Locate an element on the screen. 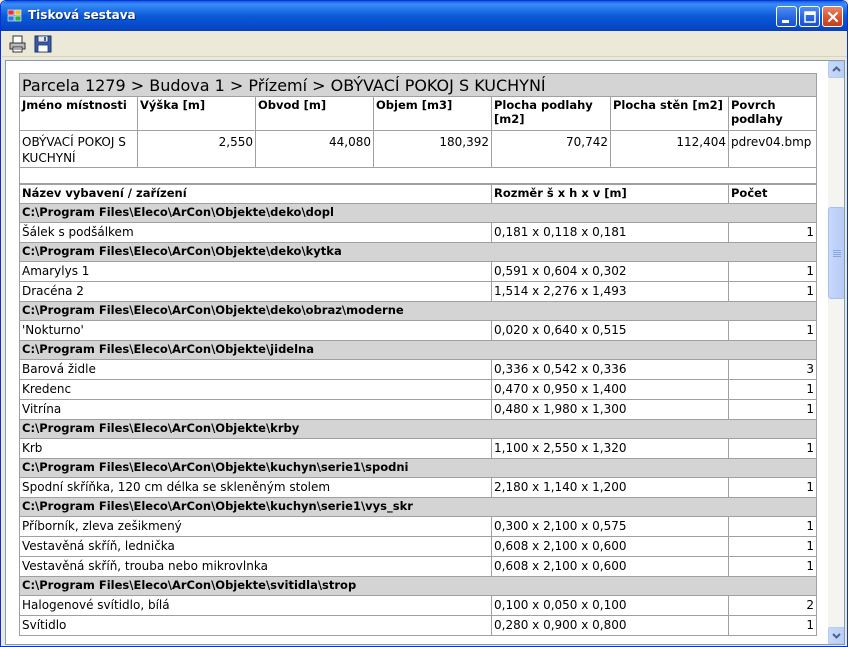 This screenshot has height=647, width=848. item-name-cell: Halogenové svítidlo, bílá is located at coordinates (255, 605).